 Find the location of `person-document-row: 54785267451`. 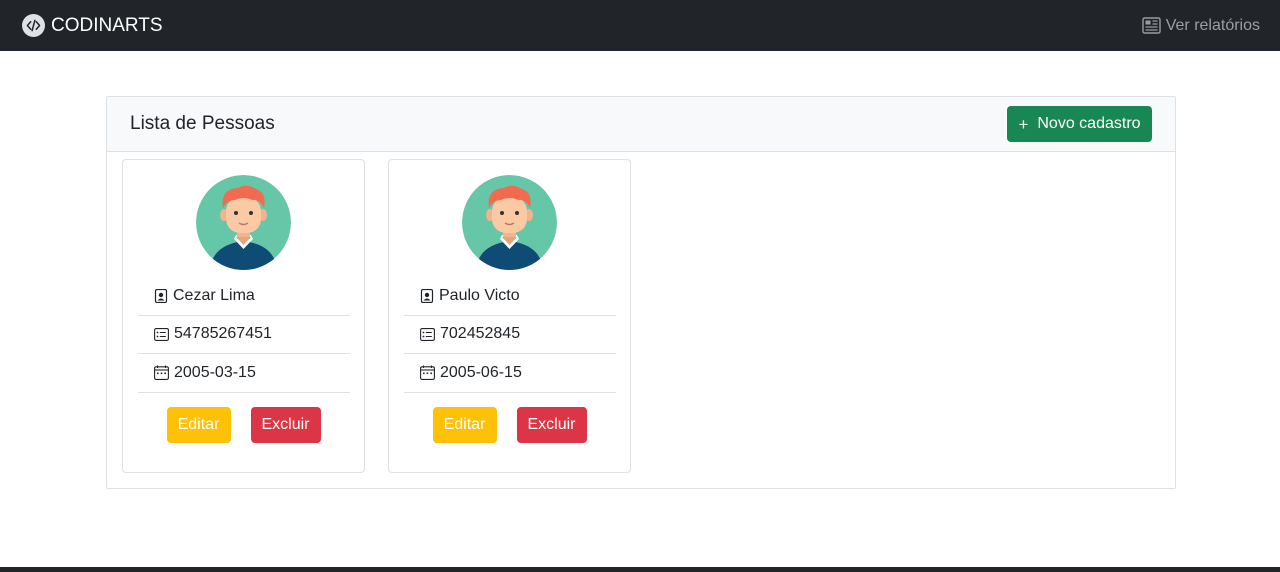

person-document-row: 54785267451 is located at coordinates (244, 335).